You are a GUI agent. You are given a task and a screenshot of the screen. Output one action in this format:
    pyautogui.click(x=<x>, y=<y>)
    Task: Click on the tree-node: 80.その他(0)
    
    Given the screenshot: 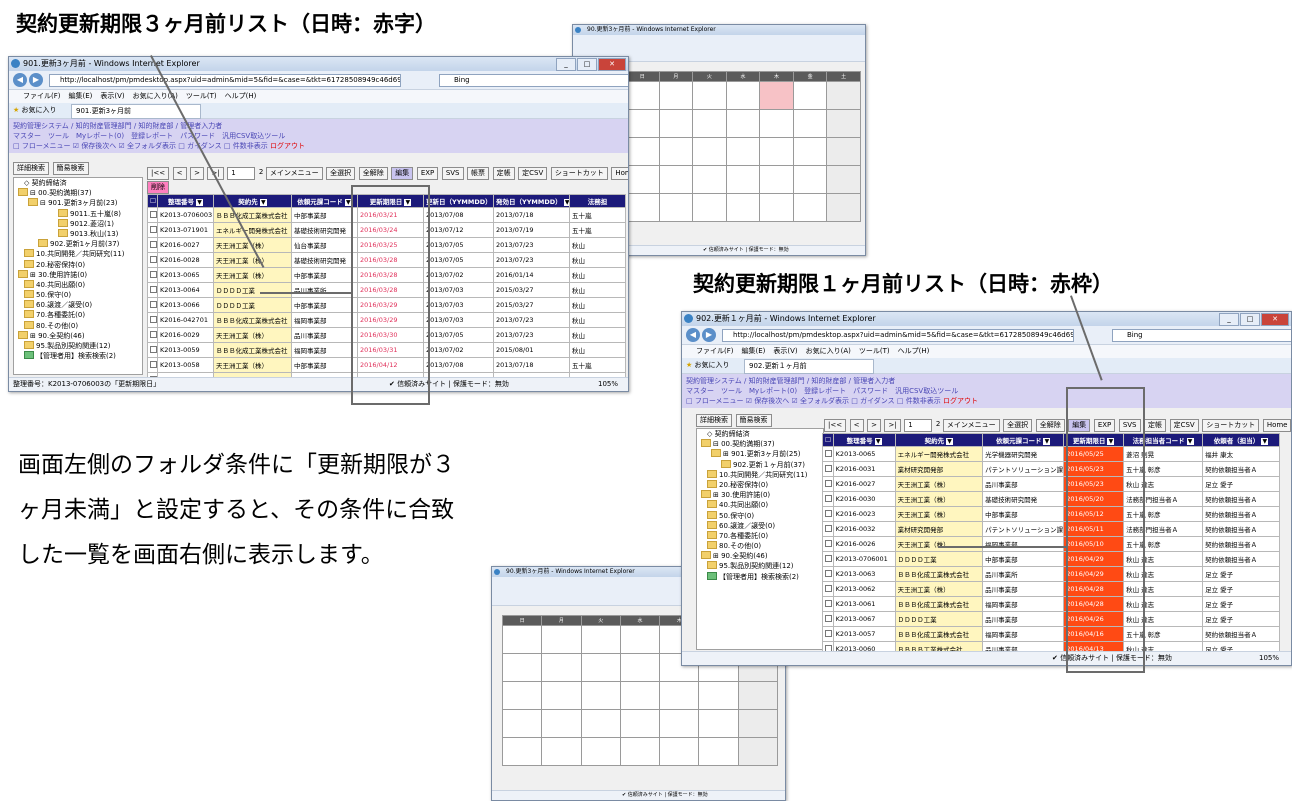 What is the action you would take?
    pyautogui.click(x=57, y=326)
    